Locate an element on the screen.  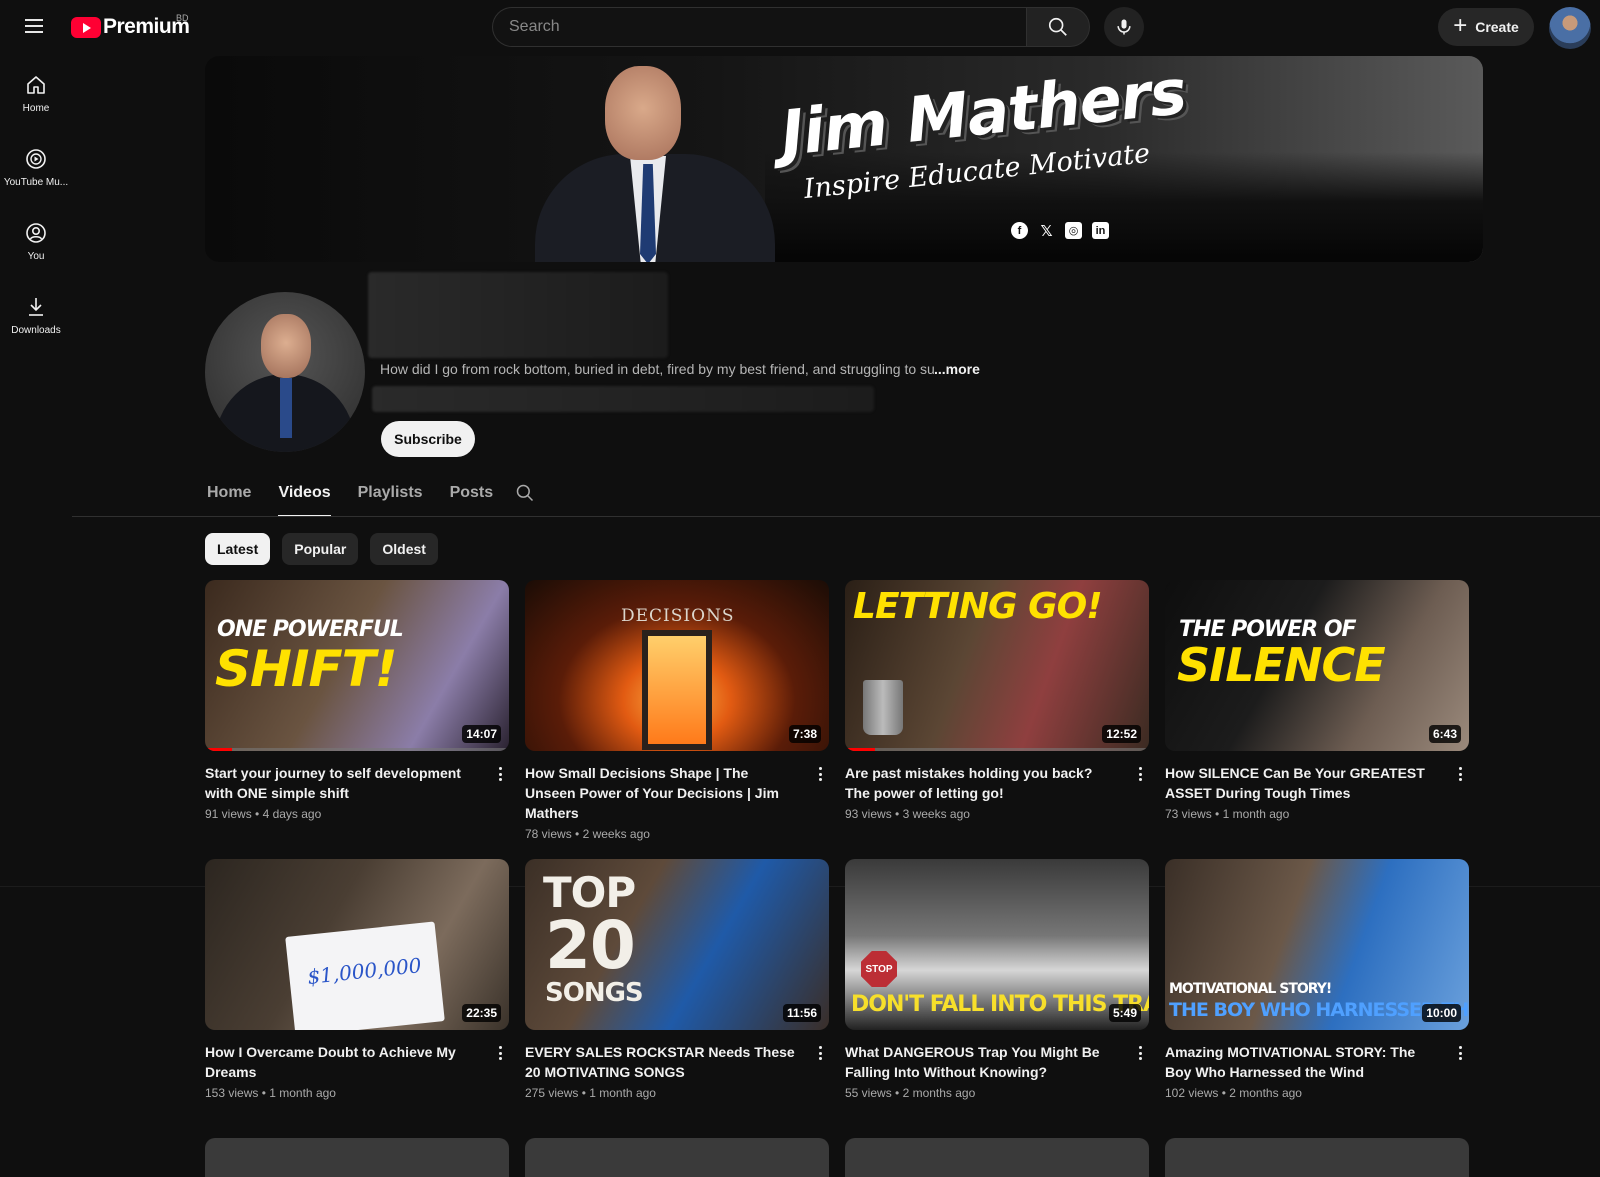
thumbnail-text: DECISIONS is located at coordinates (678, 616).